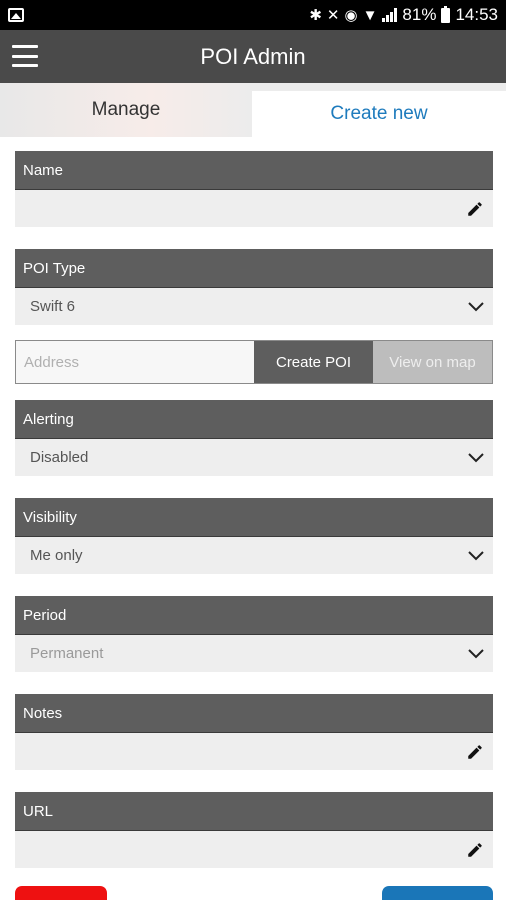 Image resolution: width=506 pixels, height=900 pixels. I want to click on poi-type-label: POI Type, so click(254, 268).